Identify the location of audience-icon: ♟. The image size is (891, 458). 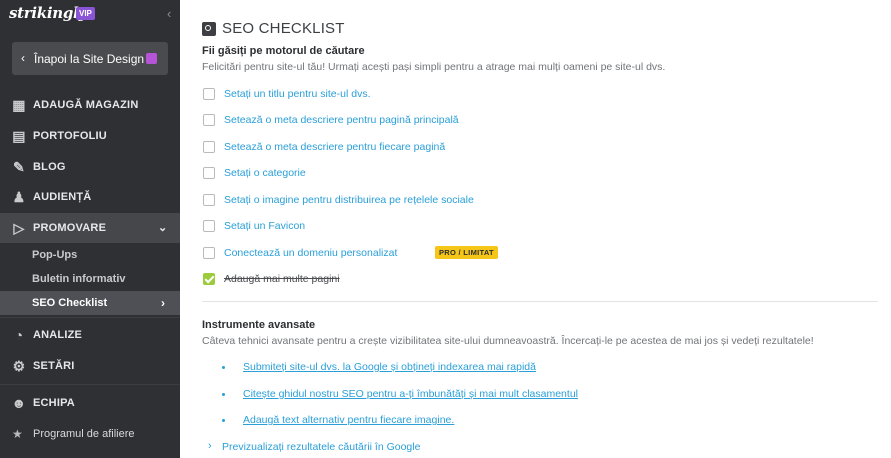
(19, 197).